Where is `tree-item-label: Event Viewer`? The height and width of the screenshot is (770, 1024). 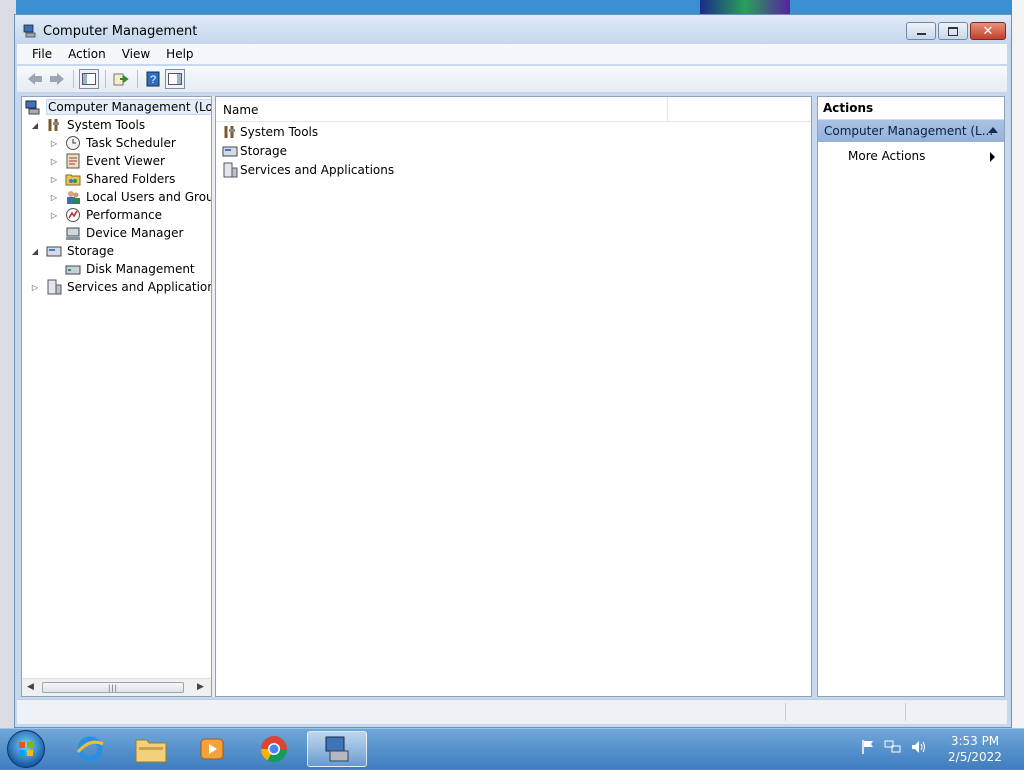
tree-item-label: Event Viewer is located at coordinates (125, 161).